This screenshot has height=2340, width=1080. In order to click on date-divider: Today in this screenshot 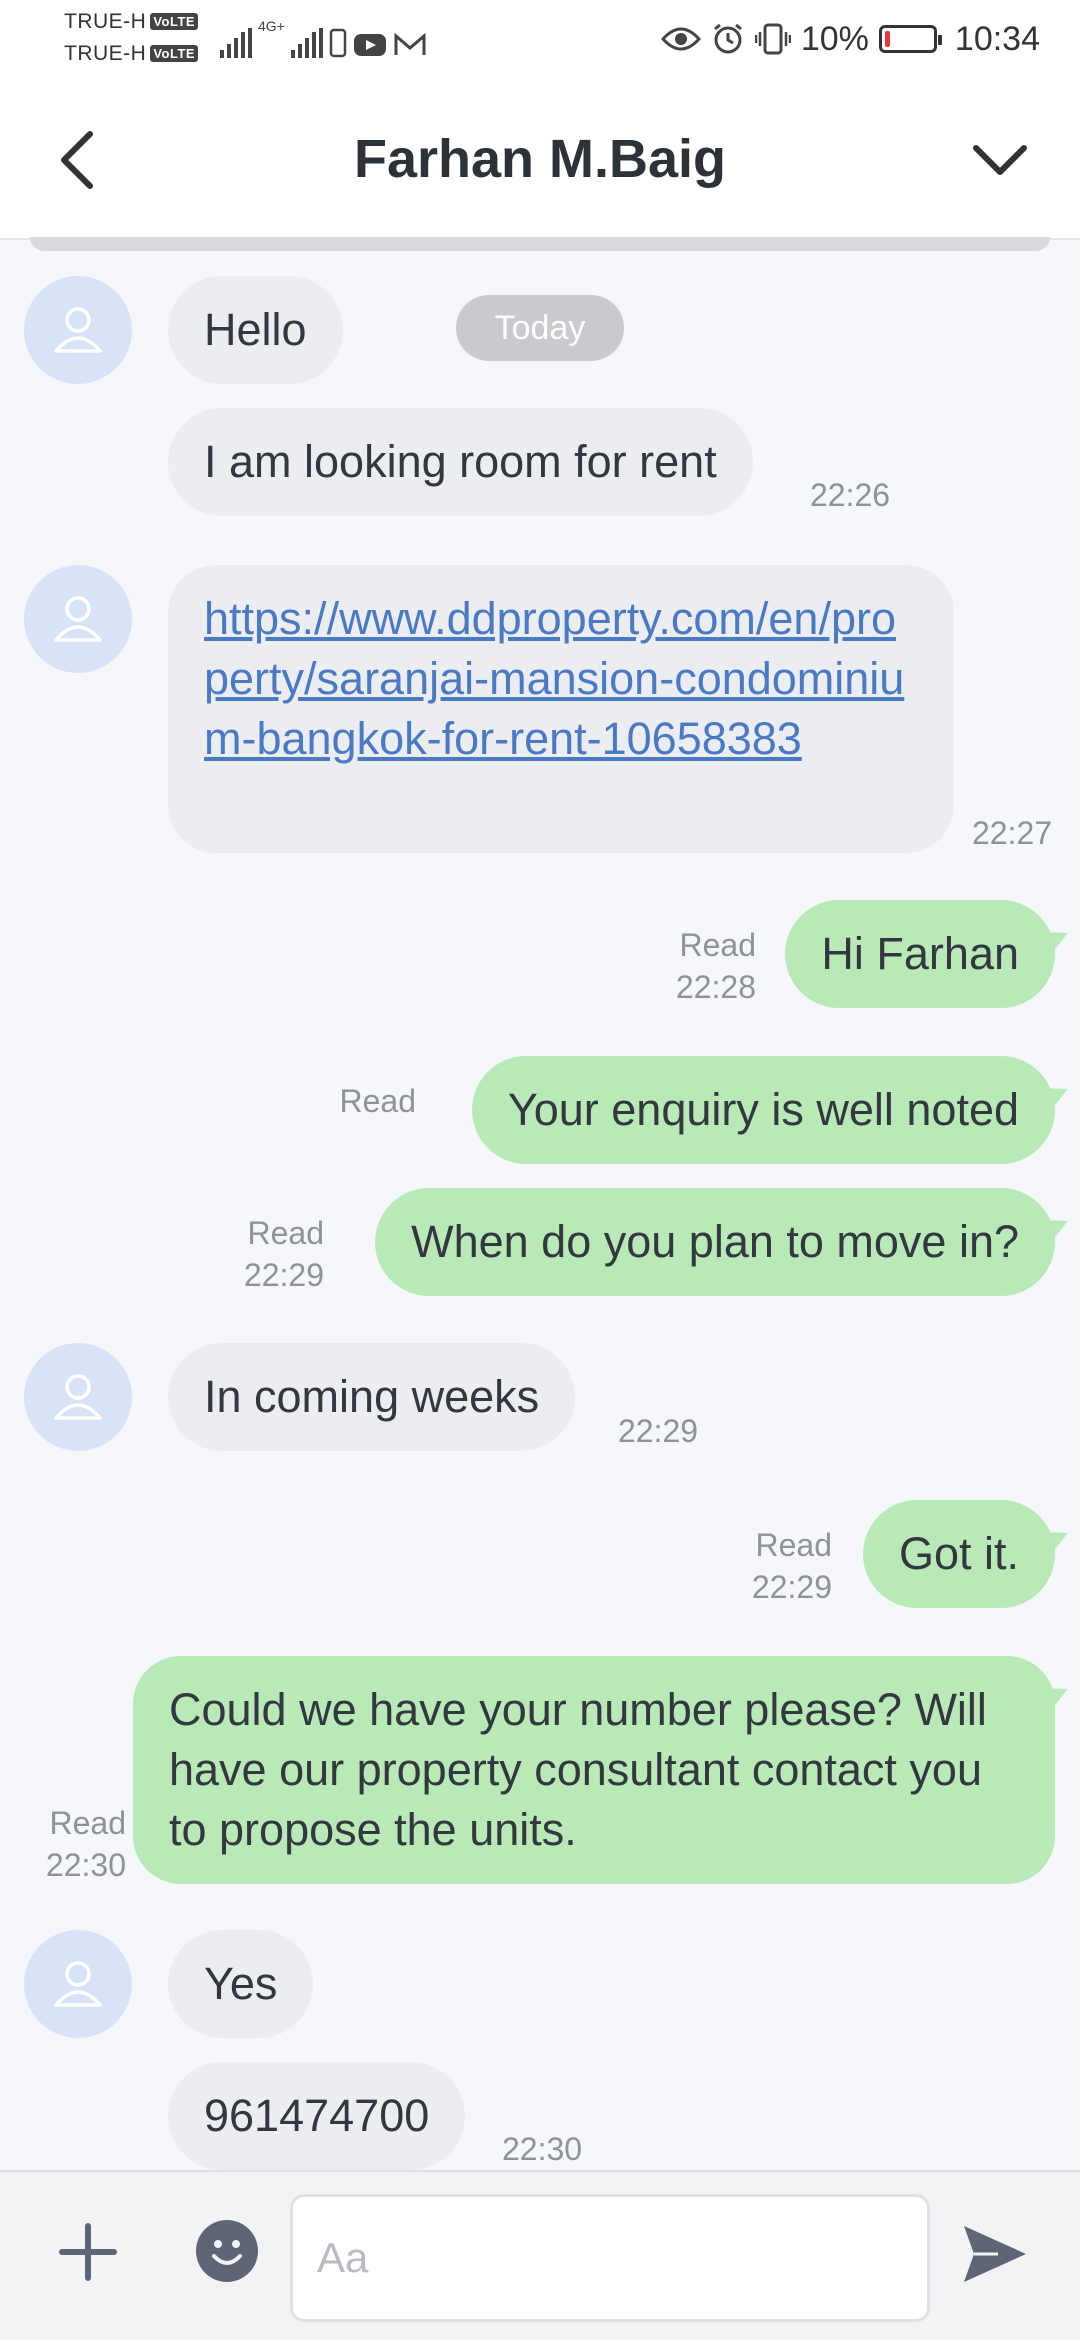, I will do `click(540, 328)`.